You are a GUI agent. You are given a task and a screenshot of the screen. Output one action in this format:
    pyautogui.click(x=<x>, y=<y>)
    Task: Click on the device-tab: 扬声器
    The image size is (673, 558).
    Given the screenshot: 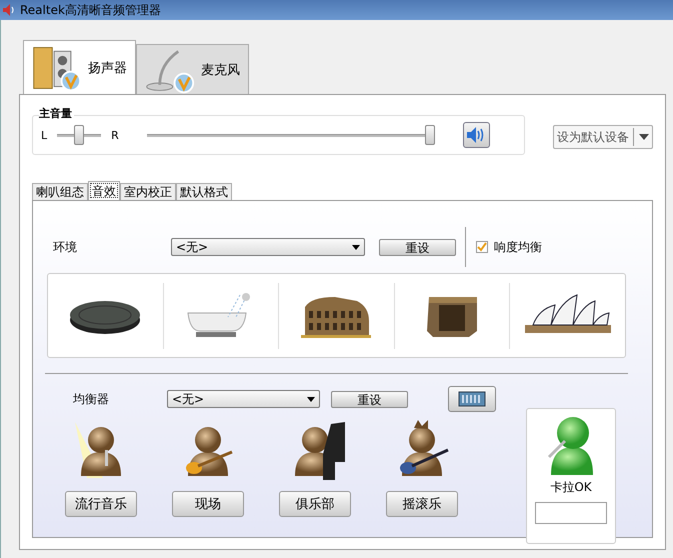 What is the action you would take?
    pyautogui.click(x=79, y=67)
    